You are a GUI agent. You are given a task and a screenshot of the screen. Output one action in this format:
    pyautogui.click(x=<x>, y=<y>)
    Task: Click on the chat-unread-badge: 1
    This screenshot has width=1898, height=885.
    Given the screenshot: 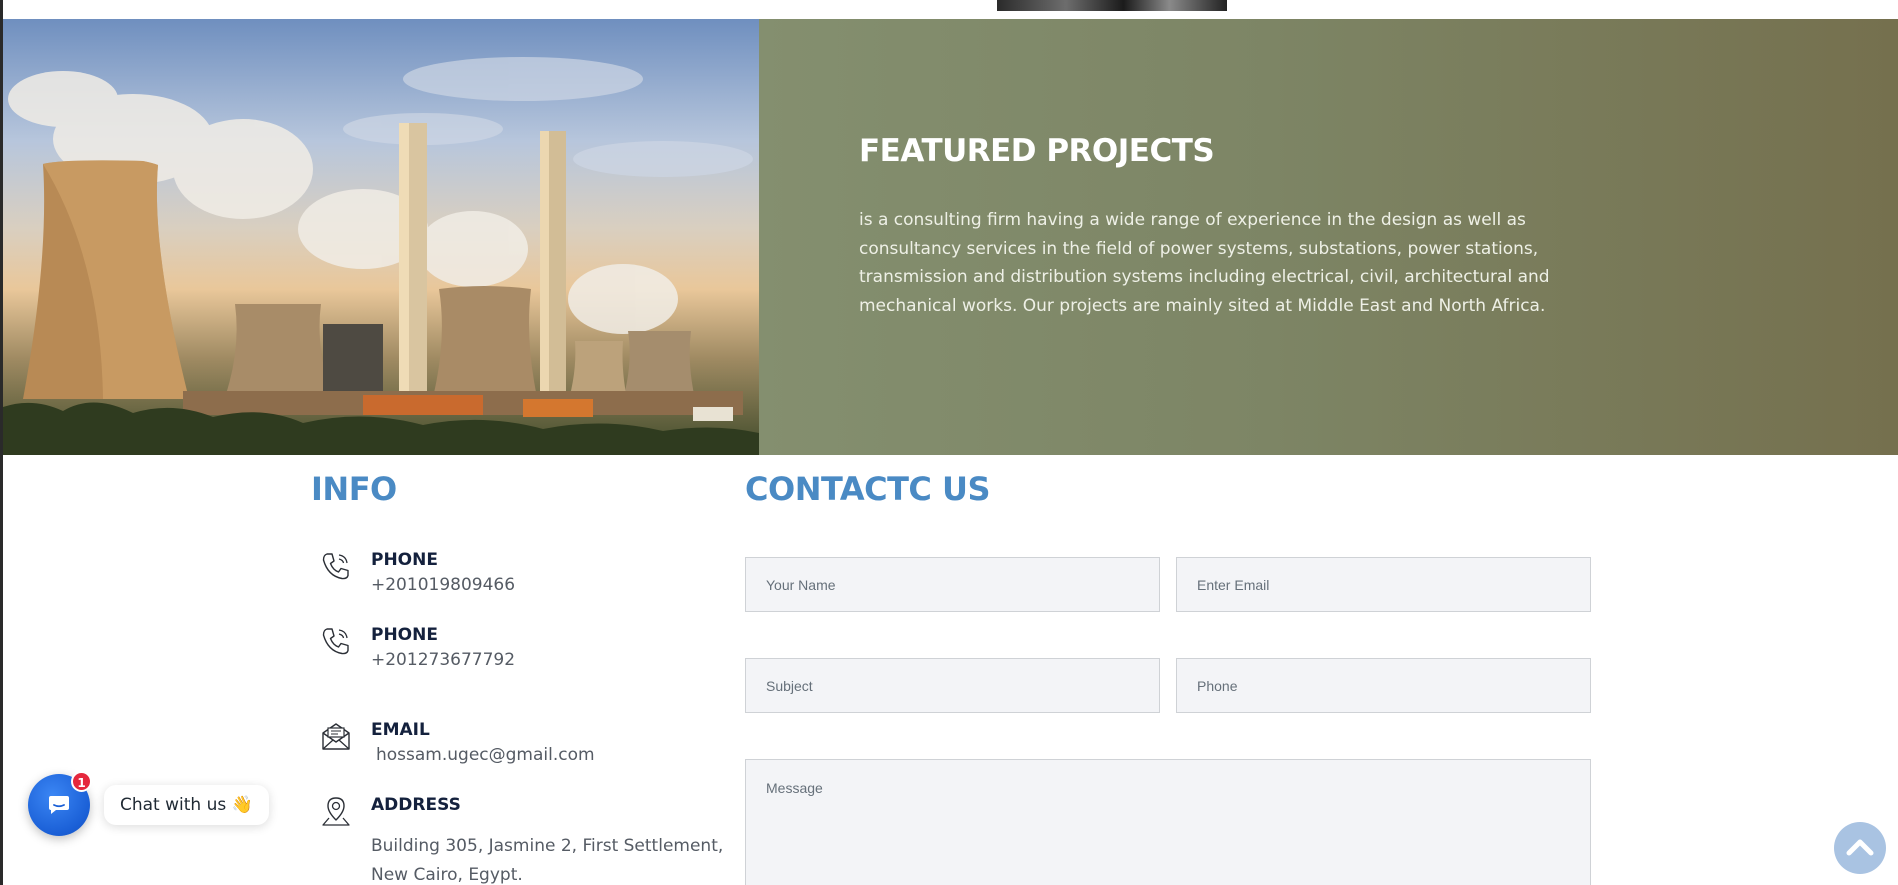 What is the action you would take?
    pyautogui.click(x=81, y=781)
    